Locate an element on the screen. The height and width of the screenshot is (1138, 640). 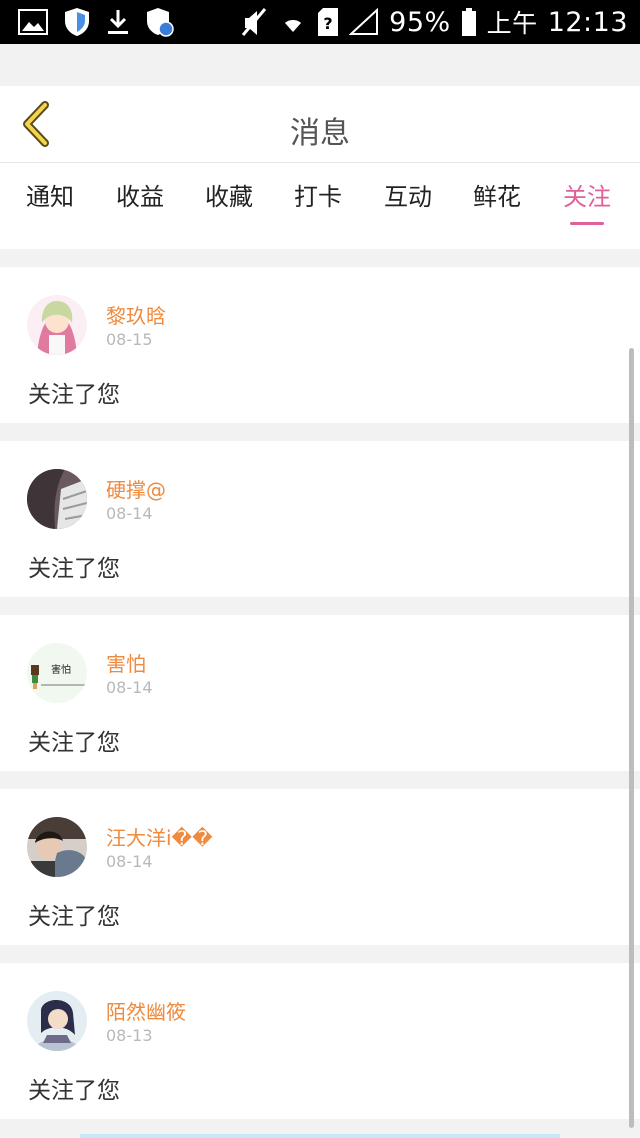
status-bar: ? 95% 上午 12:13 is located at coordinates (320, 22).